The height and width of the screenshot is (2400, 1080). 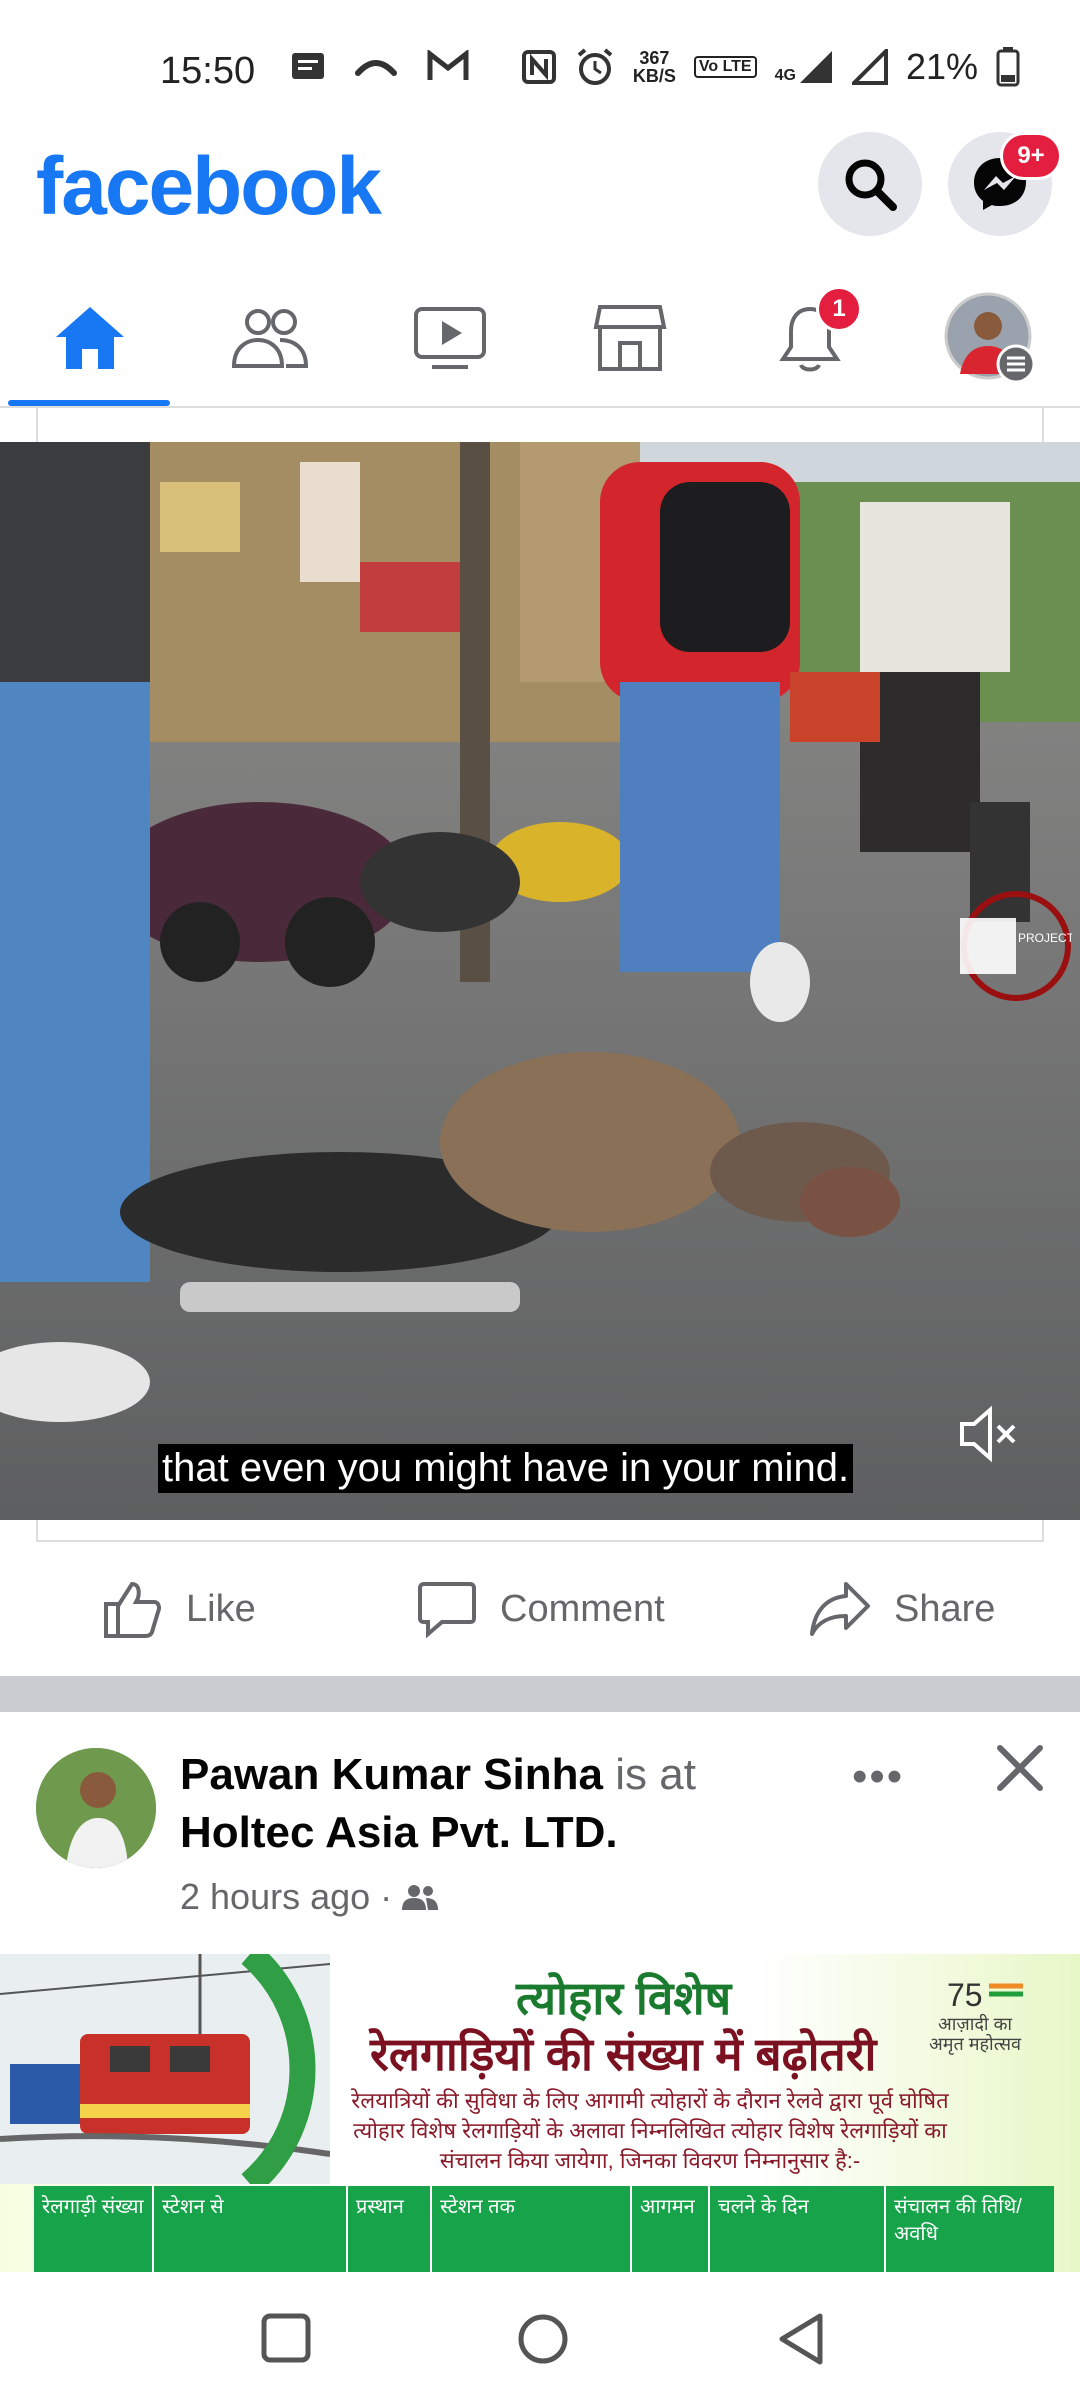 What do you see at coordinates (785, 75) in the screenshot?
I see `network-type: 4G` at bounding box center [785, 75].